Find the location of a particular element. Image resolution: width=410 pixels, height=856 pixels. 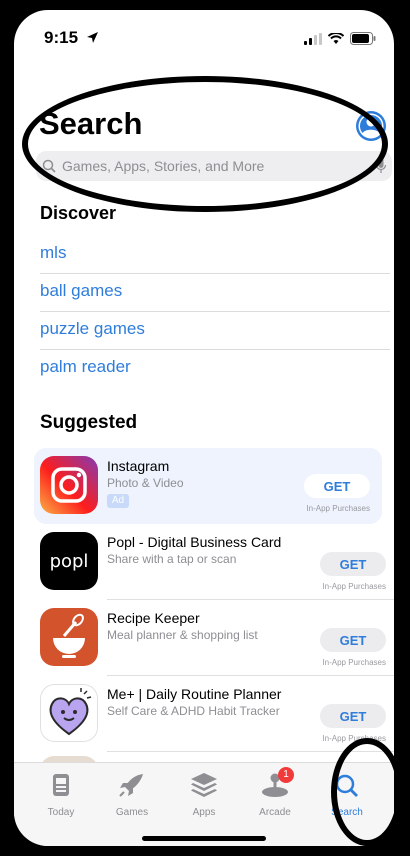

tab-bar: Today Games Apps 1 Arcade Search is located at coordinates (204, 804).